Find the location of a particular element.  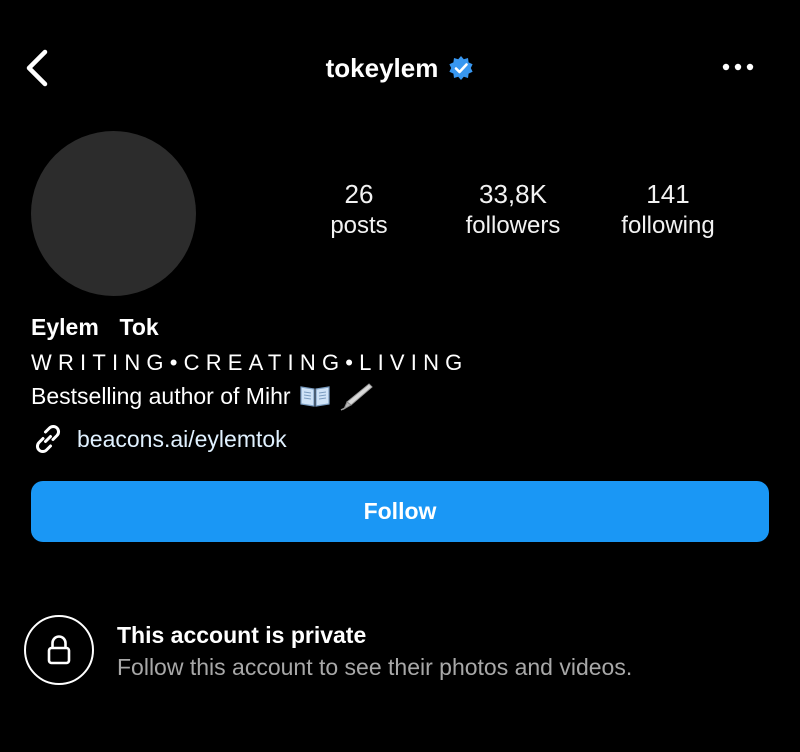

private-lock-badge is located at coordinates (59, 650).